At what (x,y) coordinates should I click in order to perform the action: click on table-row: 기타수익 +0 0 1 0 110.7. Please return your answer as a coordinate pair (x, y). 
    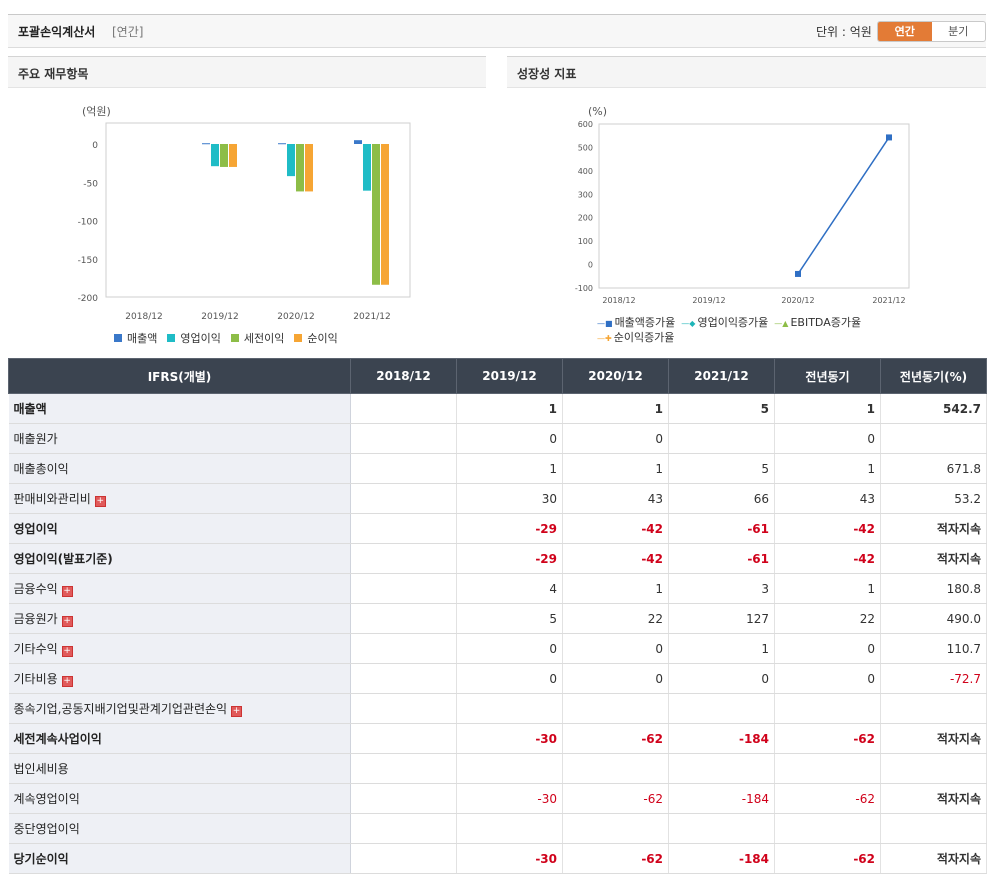
    Looking at the image, I should click on (497, 648).